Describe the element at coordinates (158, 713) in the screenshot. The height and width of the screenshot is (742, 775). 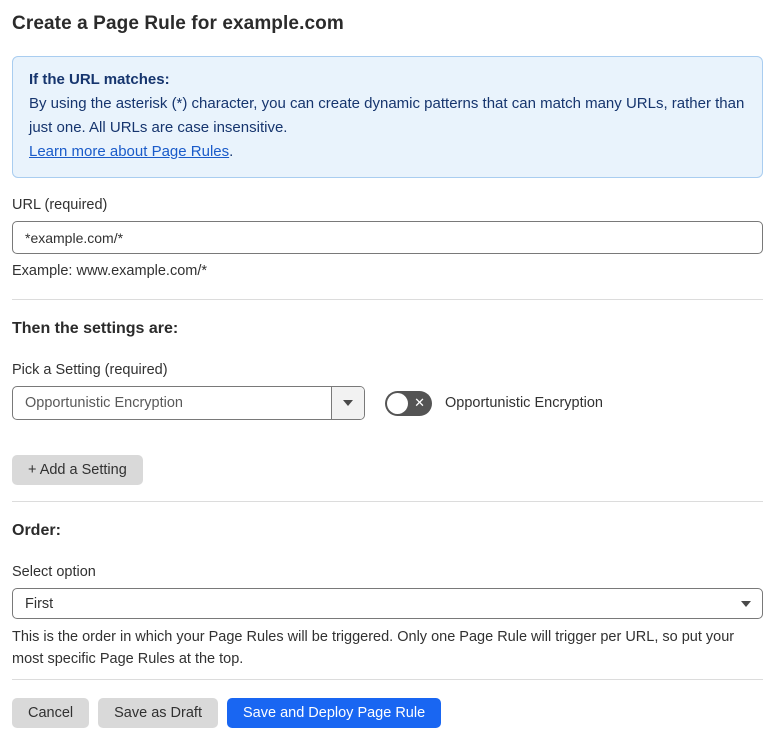
I see `save-as-draft-button: Save as Draft` at that location.